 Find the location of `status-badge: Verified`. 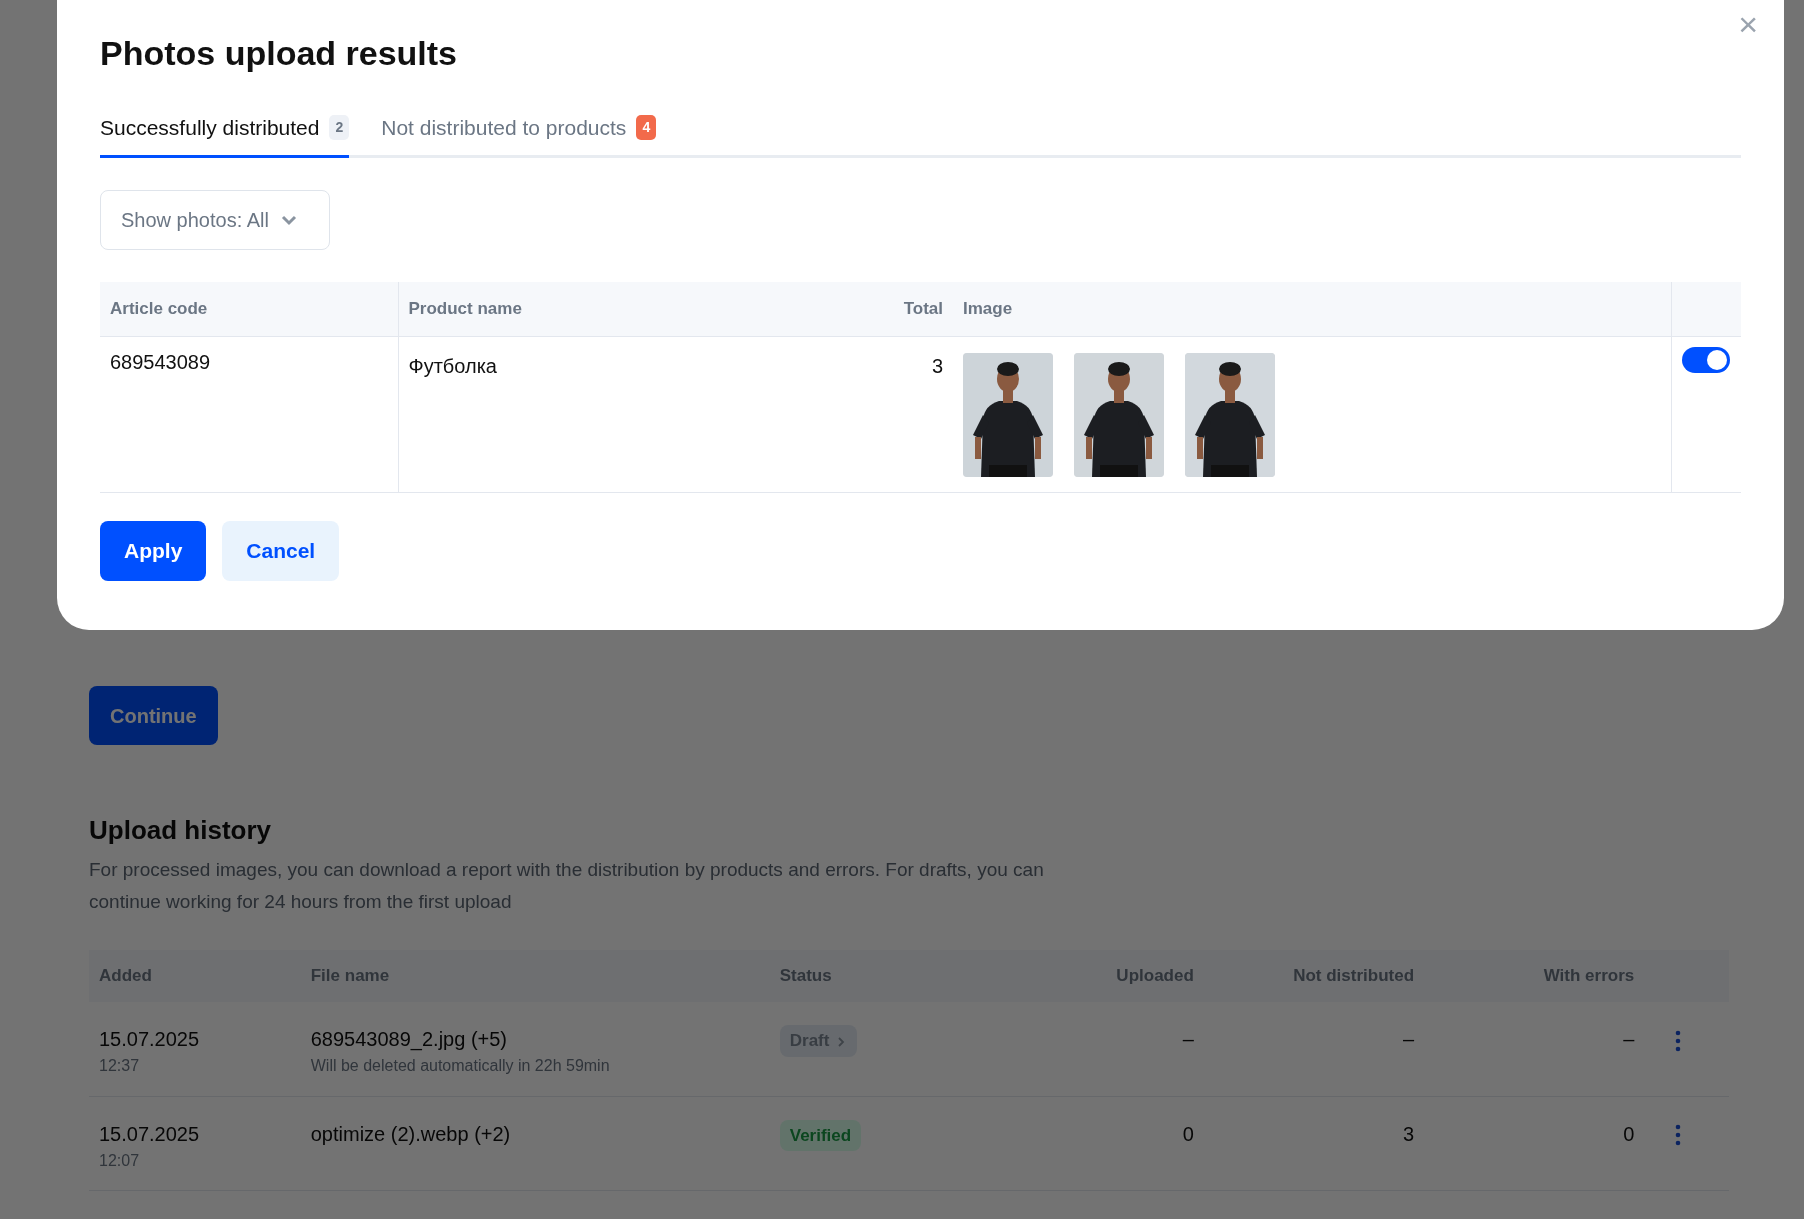

status-badge: Verified is located at coordinates (820, 1135).